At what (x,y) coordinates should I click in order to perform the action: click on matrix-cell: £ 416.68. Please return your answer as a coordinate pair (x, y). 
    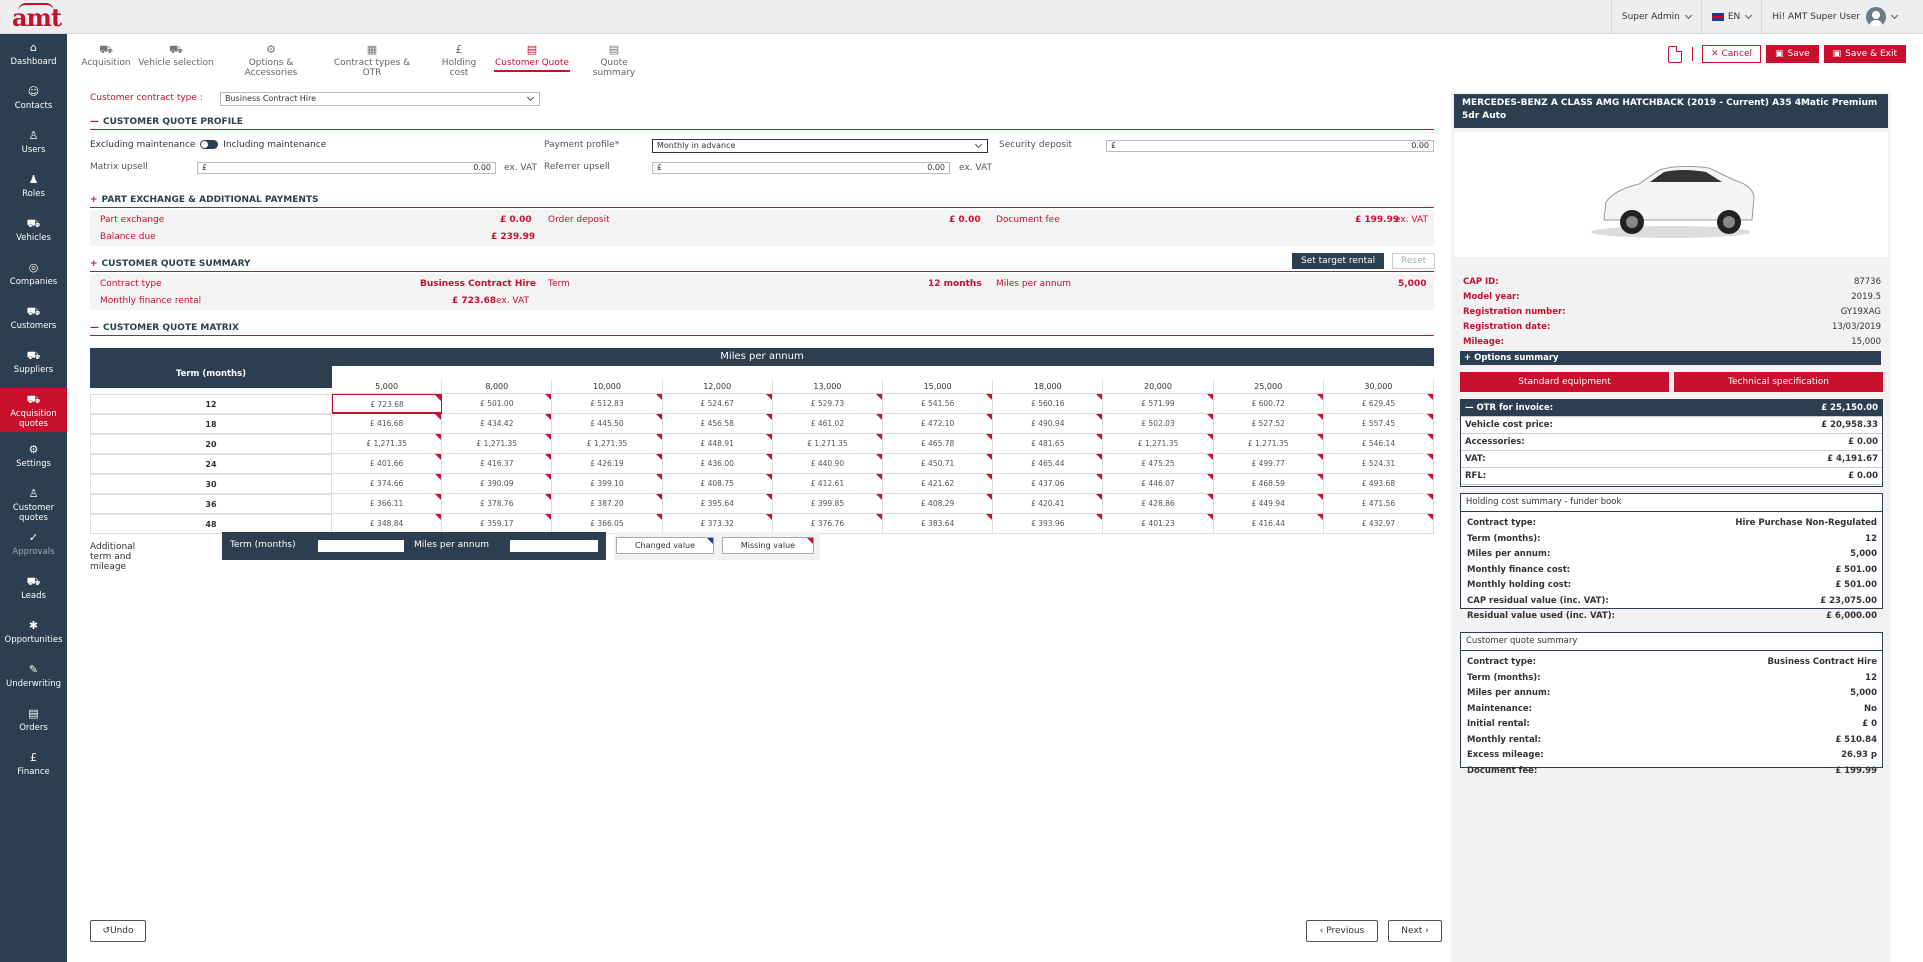
    Looking at the image, I should click on (387, 424).